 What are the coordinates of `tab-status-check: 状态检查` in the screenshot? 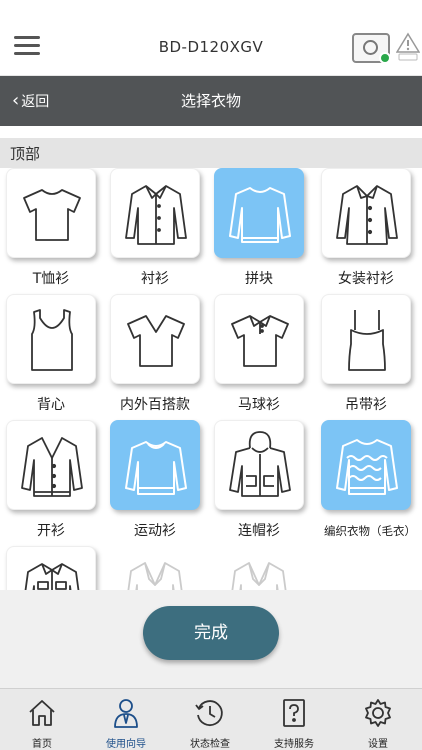 It's located at (210, 719).